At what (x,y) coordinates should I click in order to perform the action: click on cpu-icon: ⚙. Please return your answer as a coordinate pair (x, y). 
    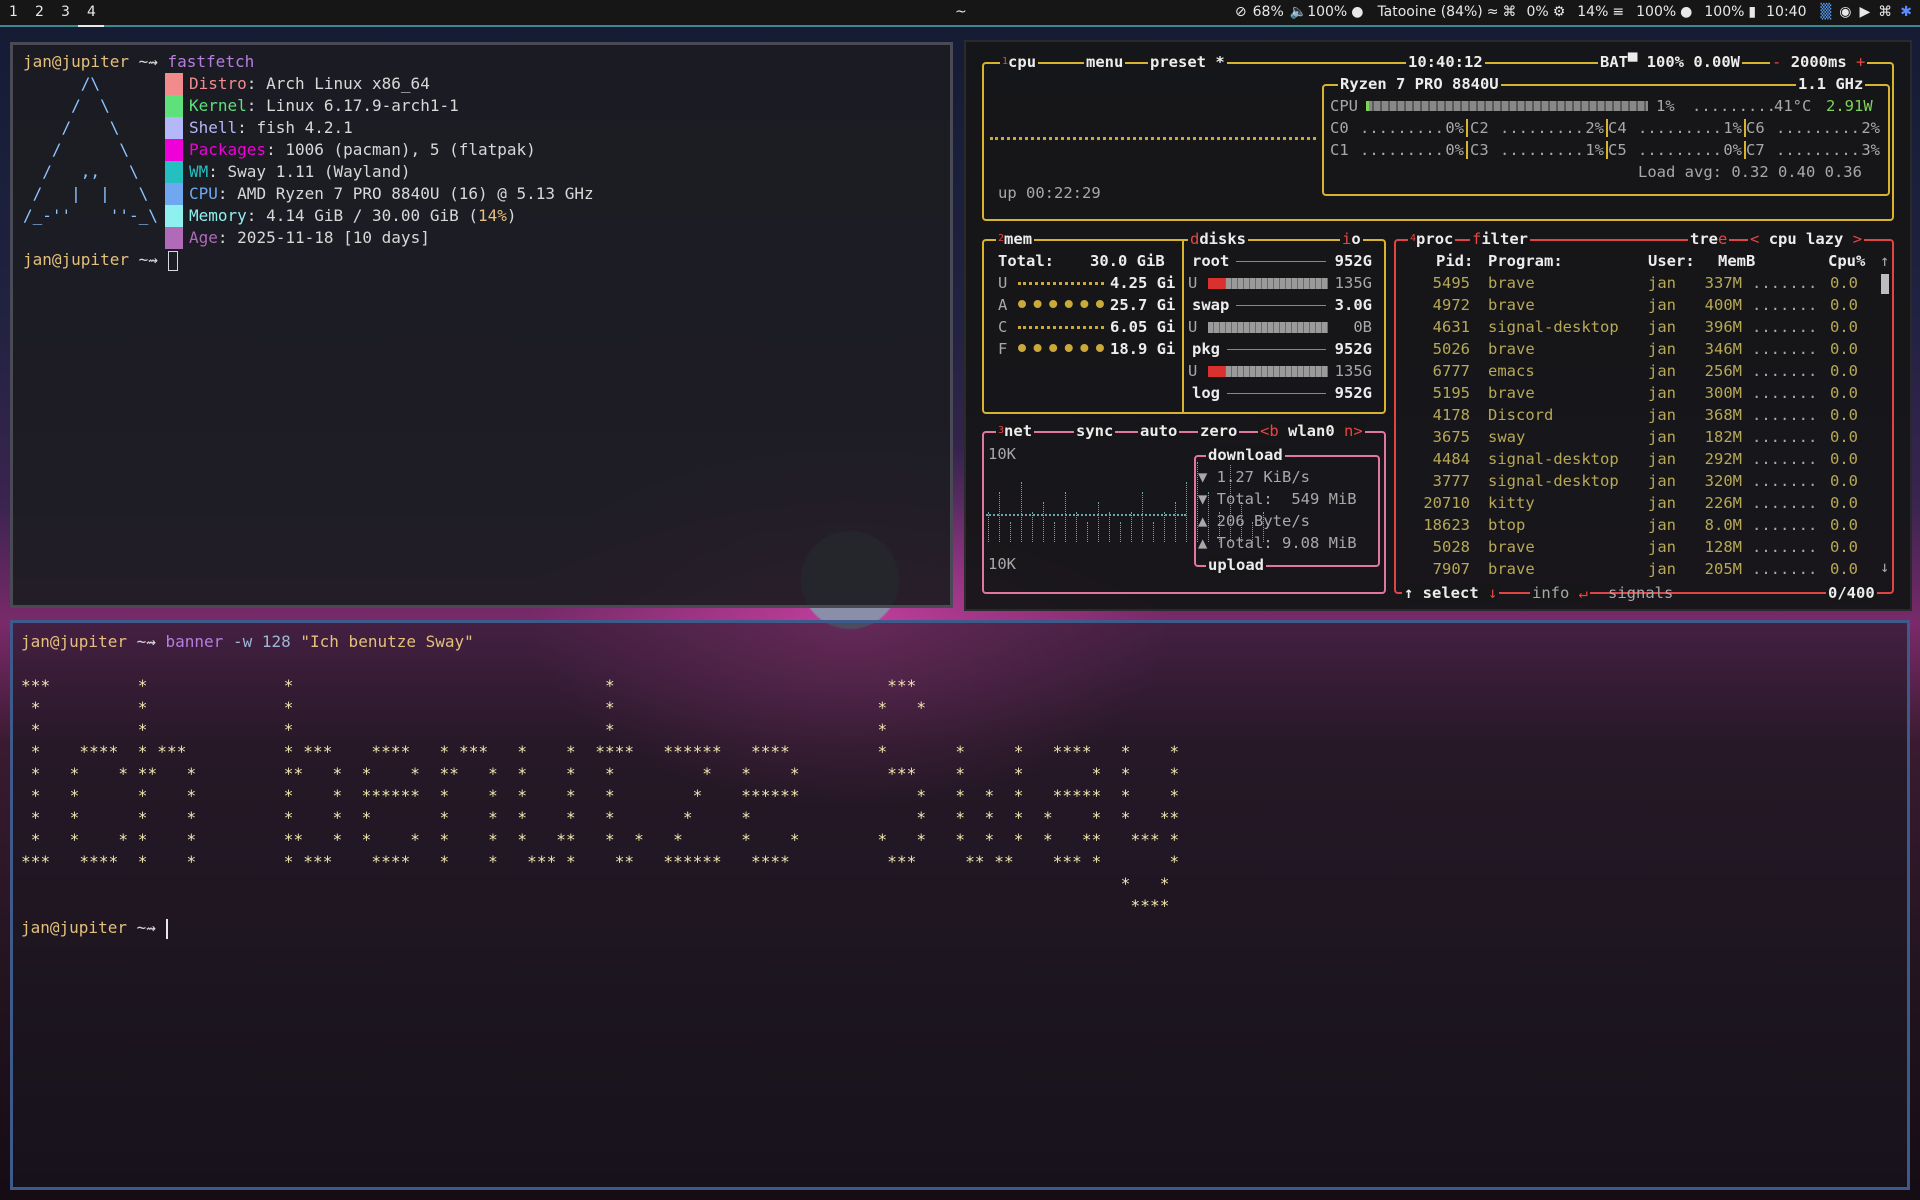
    Looking at the image, I should click on (1559, 12).